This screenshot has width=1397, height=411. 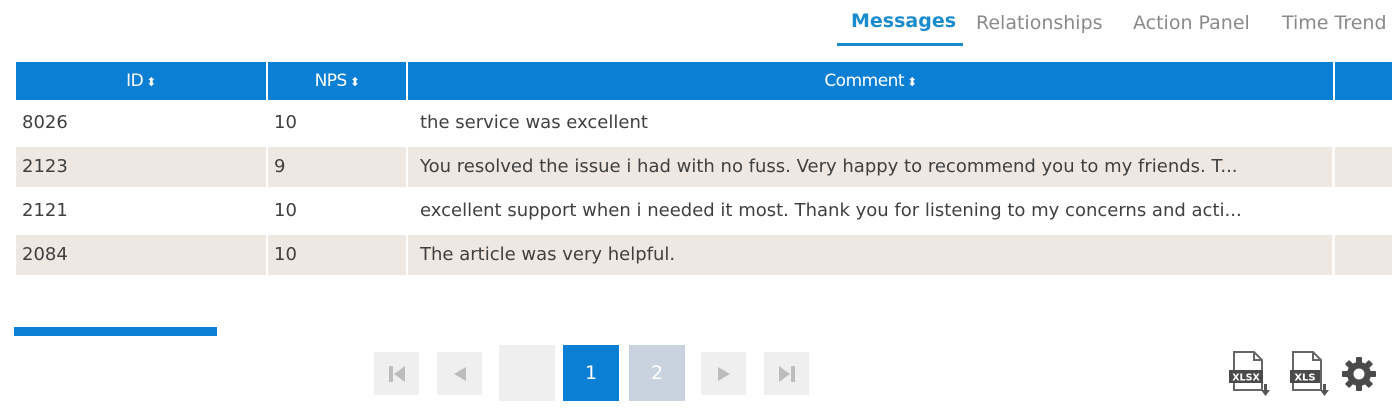 I want to click on column-header-comment: Comment ⬍, so click(x=870, y=81).